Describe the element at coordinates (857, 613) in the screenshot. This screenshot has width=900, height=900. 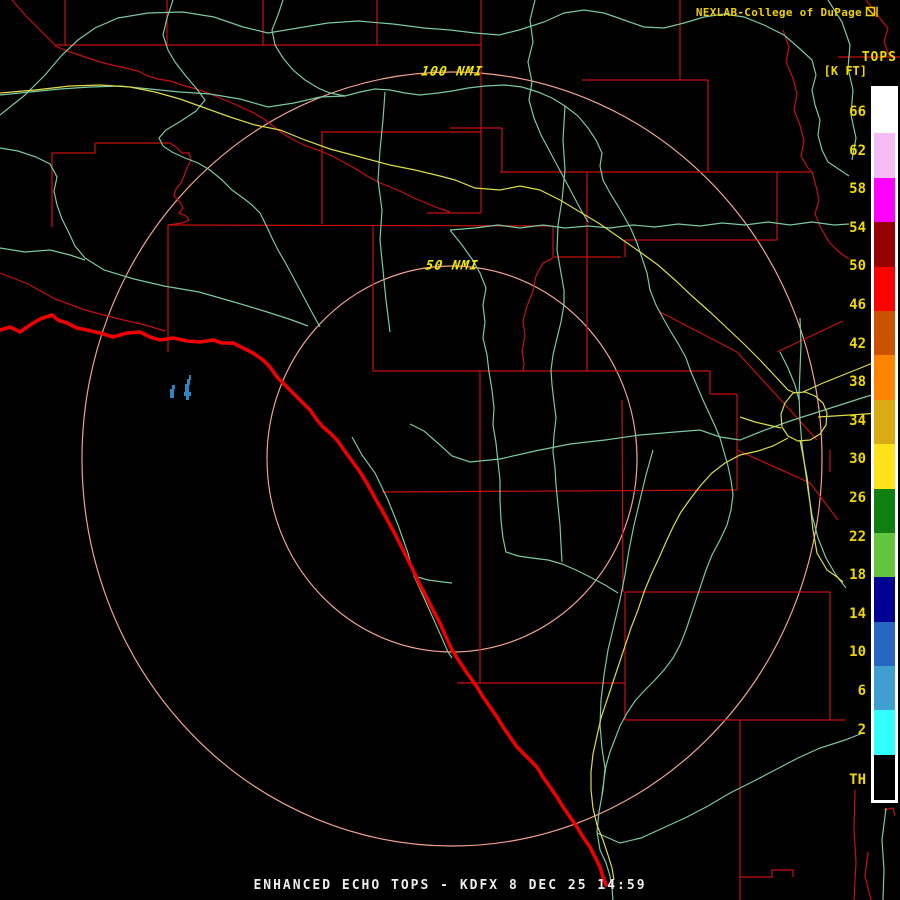
I see `scale-tick-label: 14` at that location.